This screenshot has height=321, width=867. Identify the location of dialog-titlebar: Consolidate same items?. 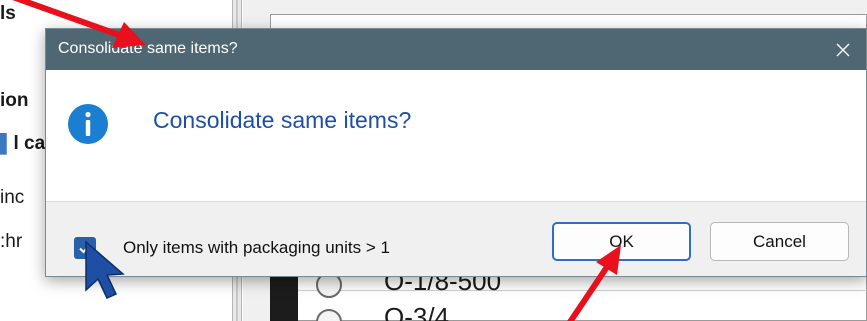
(456, 49).